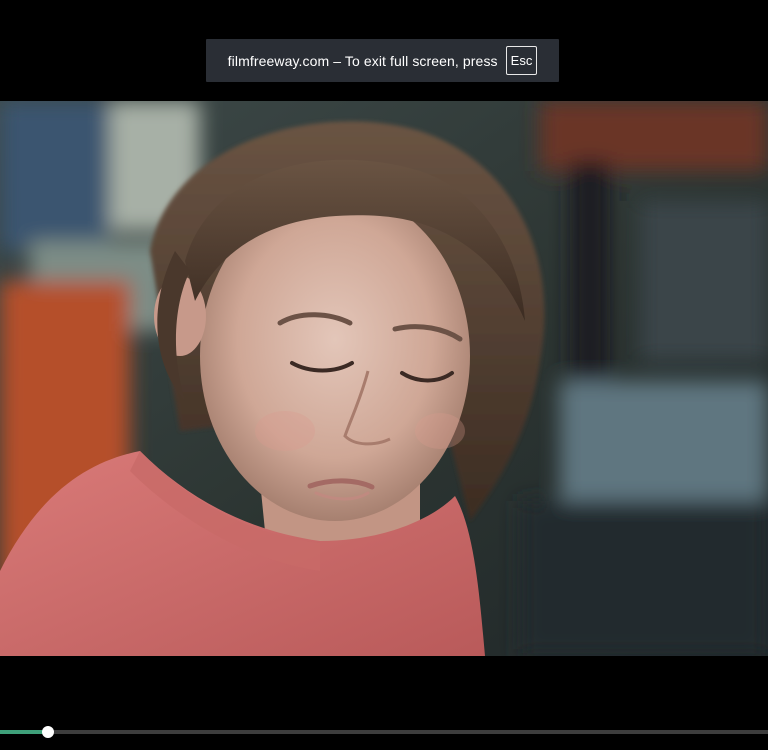  What do you see at coordinates (521, 60) in the screenshot?
I see `esc-key-badge: Esc` at bounding box center [521, 60].